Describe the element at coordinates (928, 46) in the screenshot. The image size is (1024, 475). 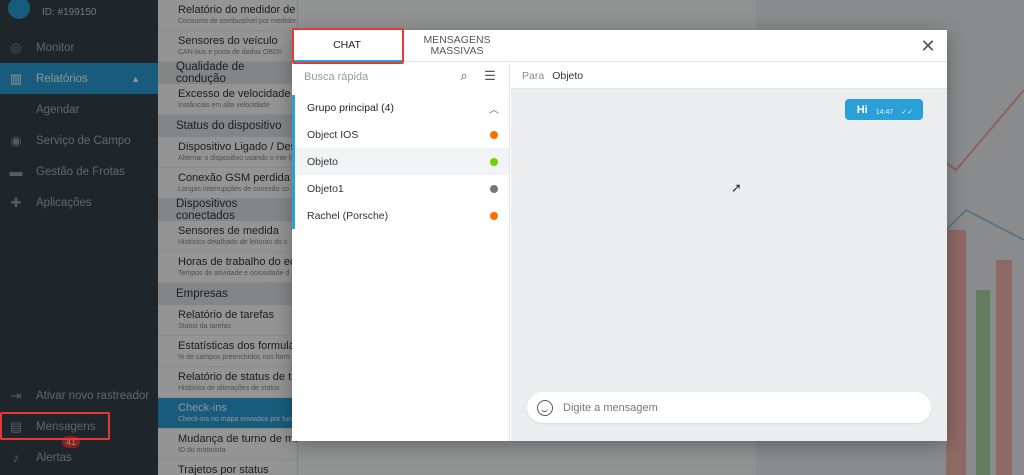
I see `close-icon: ✕` at that location.